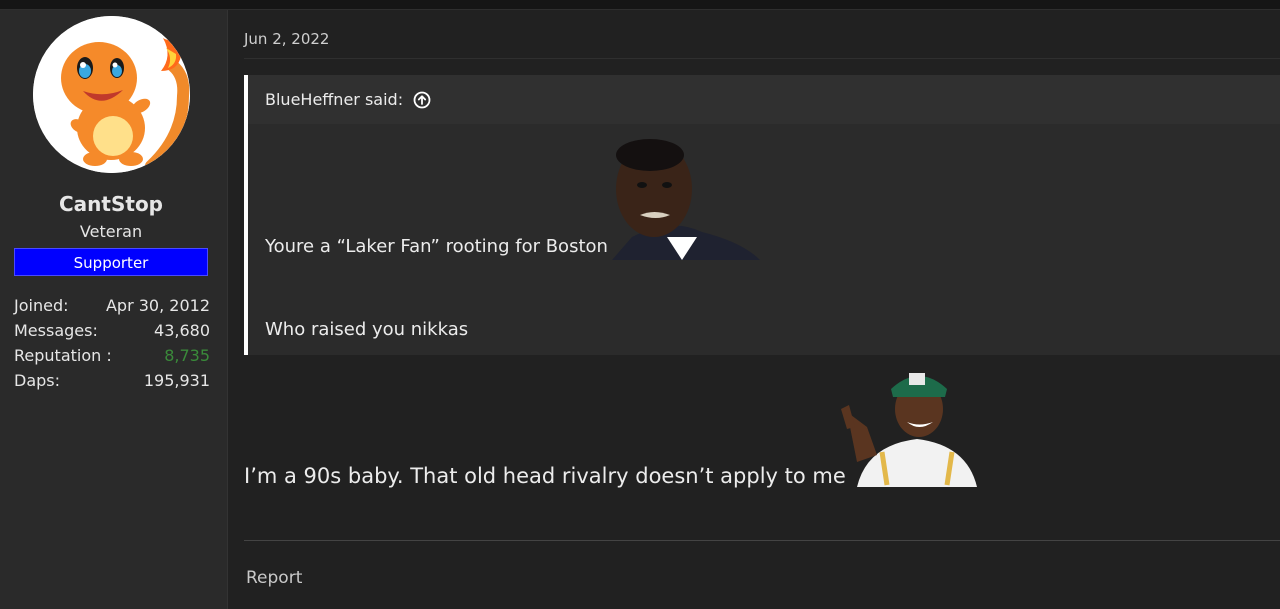 The image size is (1280, 609). I want to click on man-reaction-image, so click(686, 198).